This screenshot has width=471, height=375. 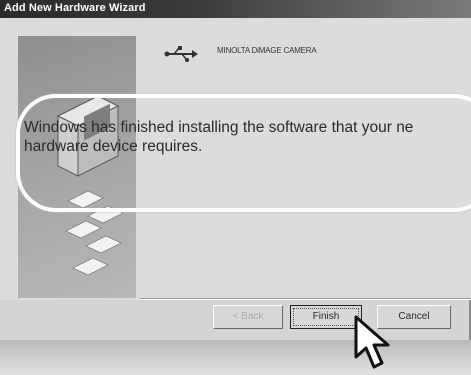 What do you see at coordinates (75, 8) in the screenshot?
I see `window-title: Add New Hardware Wizard` at bounding box center [75, 8].